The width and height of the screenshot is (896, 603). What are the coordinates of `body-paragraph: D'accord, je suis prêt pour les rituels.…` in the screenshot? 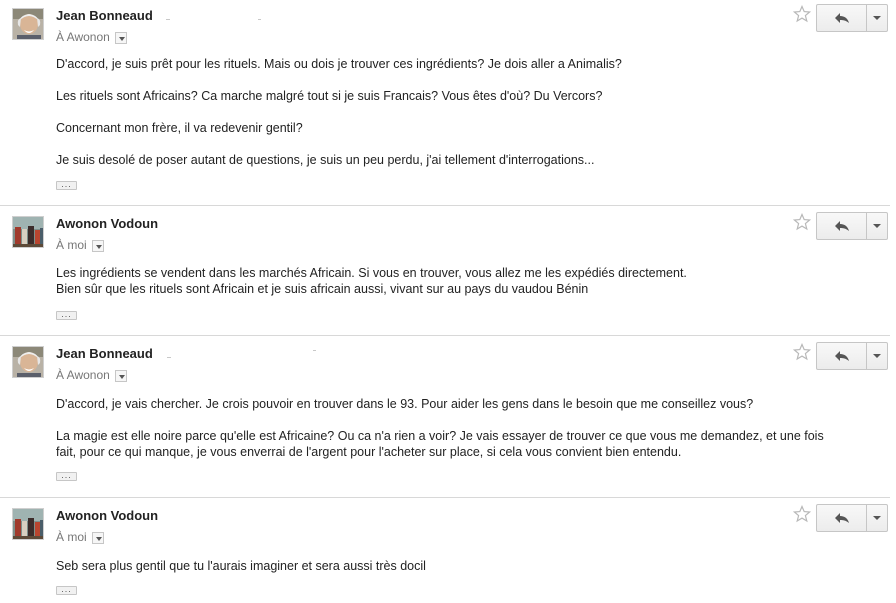 It's located at (339, 64).